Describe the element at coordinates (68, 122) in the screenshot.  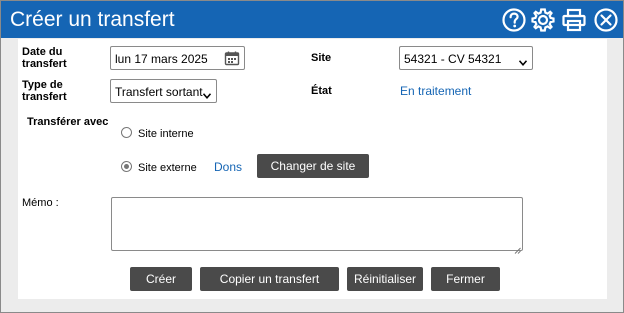
I see `transfer-with-label: Transférer avec` at that location.